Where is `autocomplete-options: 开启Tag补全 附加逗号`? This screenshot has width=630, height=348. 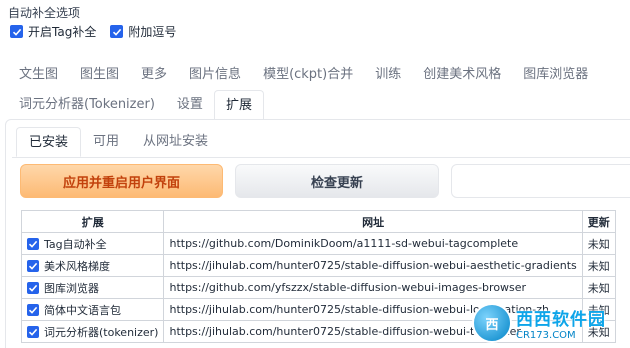 autocomplete-options: 开启Tag补全 附加逗号 is located at coordinates (93, 31).